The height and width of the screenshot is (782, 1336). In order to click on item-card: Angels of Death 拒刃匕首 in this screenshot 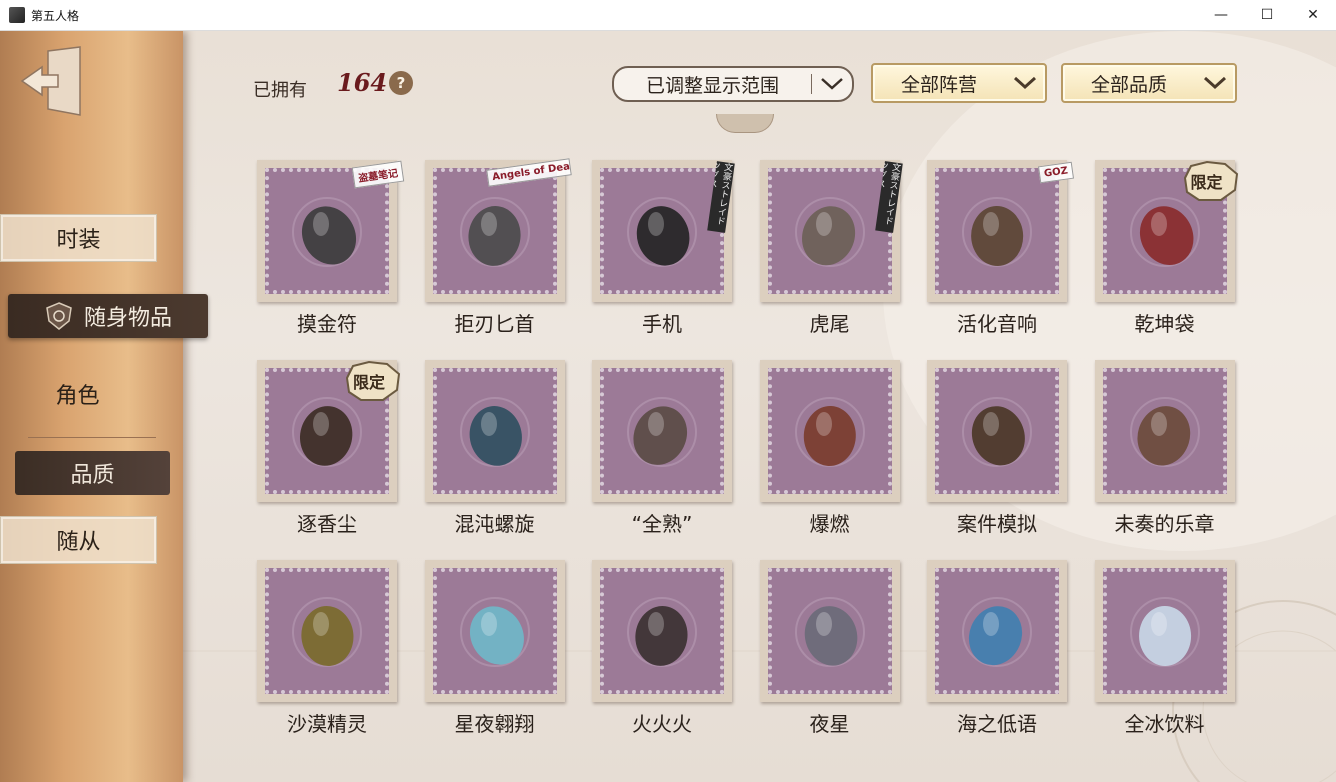, I will do `click(498, 250)`.